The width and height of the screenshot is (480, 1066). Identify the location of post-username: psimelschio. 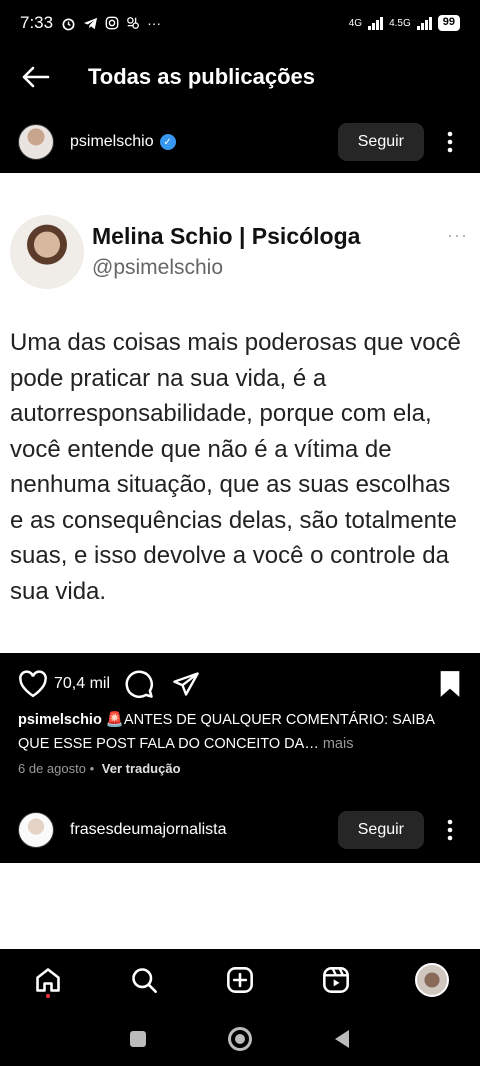
(112, 142).